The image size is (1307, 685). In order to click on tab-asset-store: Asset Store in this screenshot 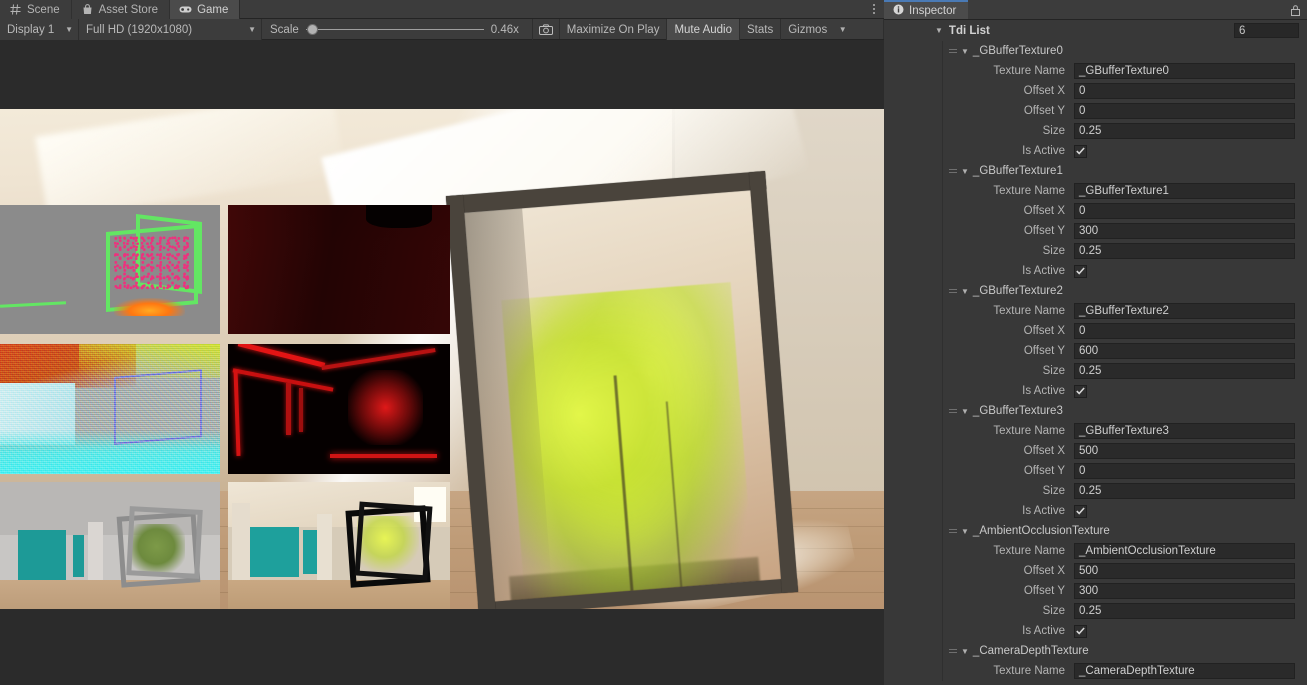, I will do `click(121, 9)`.